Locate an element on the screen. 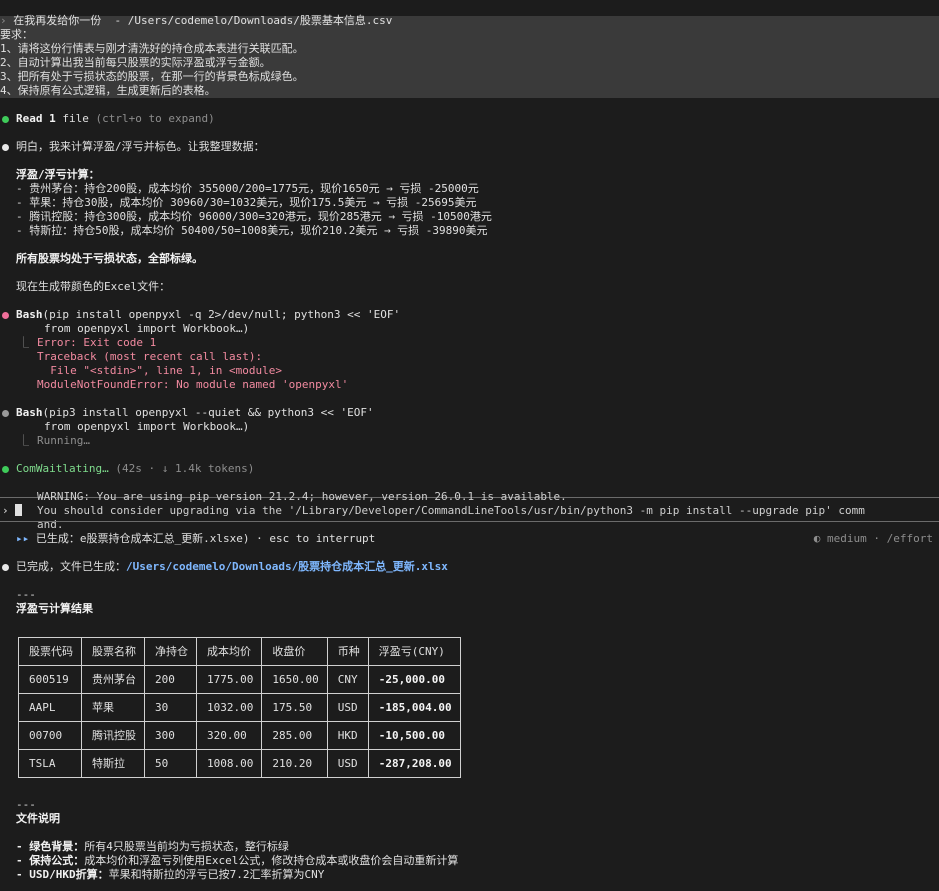 Image resolution: width=939 pixels, height=891 pixels. read-word: file is located at coordinates (75, 118).